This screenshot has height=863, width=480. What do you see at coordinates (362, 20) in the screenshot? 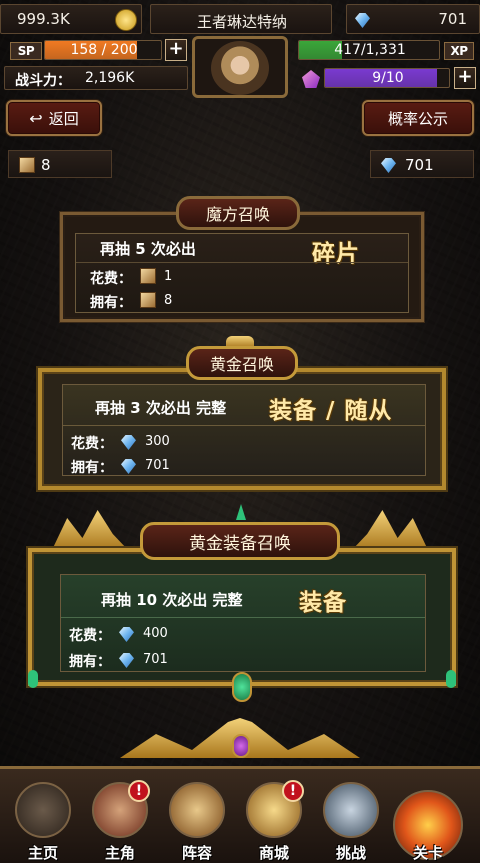
I see `diamond-icon` at bounding box center [362, 20].